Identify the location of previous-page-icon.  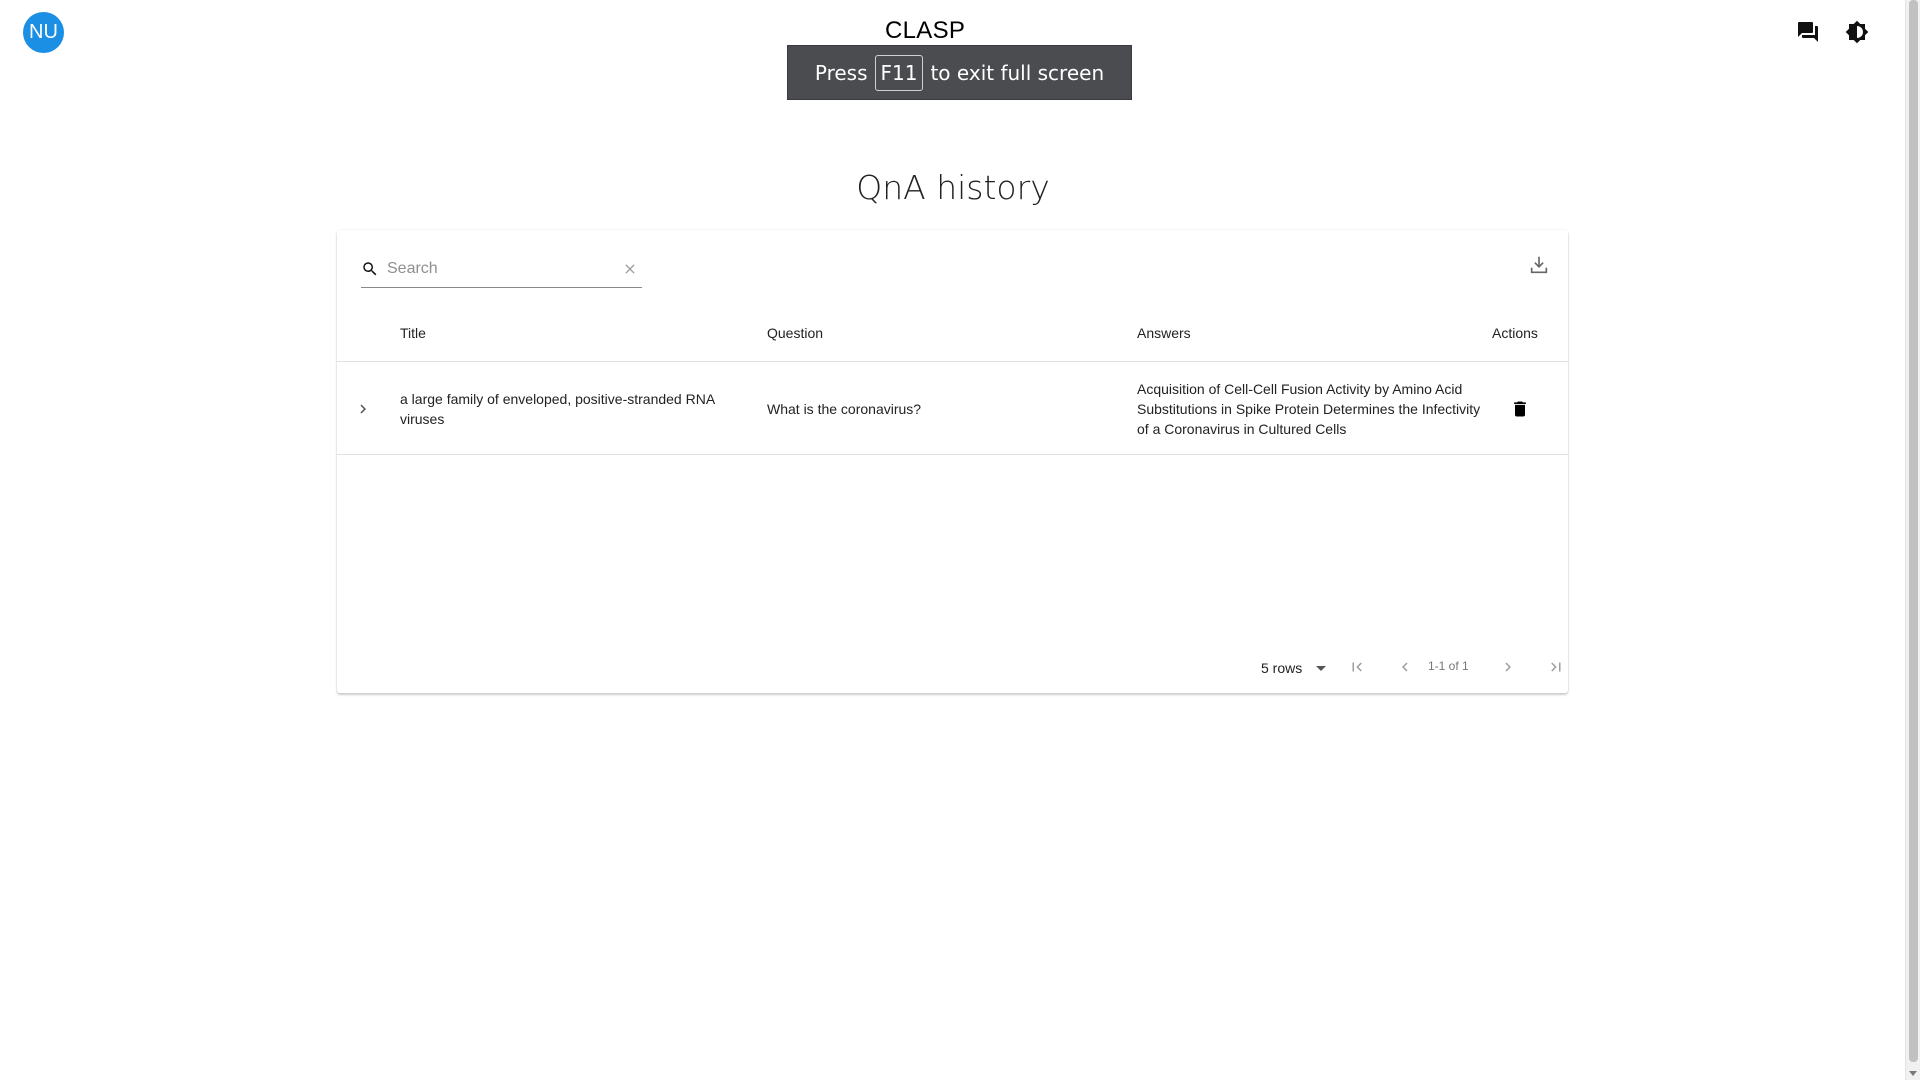
(1405, 667).